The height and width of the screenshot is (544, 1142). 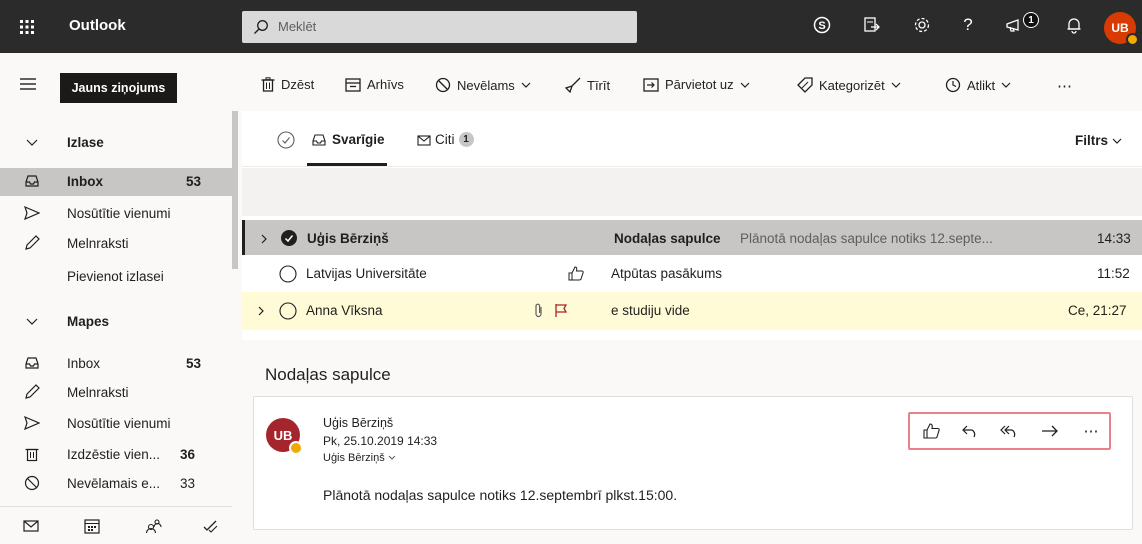 I want to click on bell-icon, so click(x=1074, y=25).